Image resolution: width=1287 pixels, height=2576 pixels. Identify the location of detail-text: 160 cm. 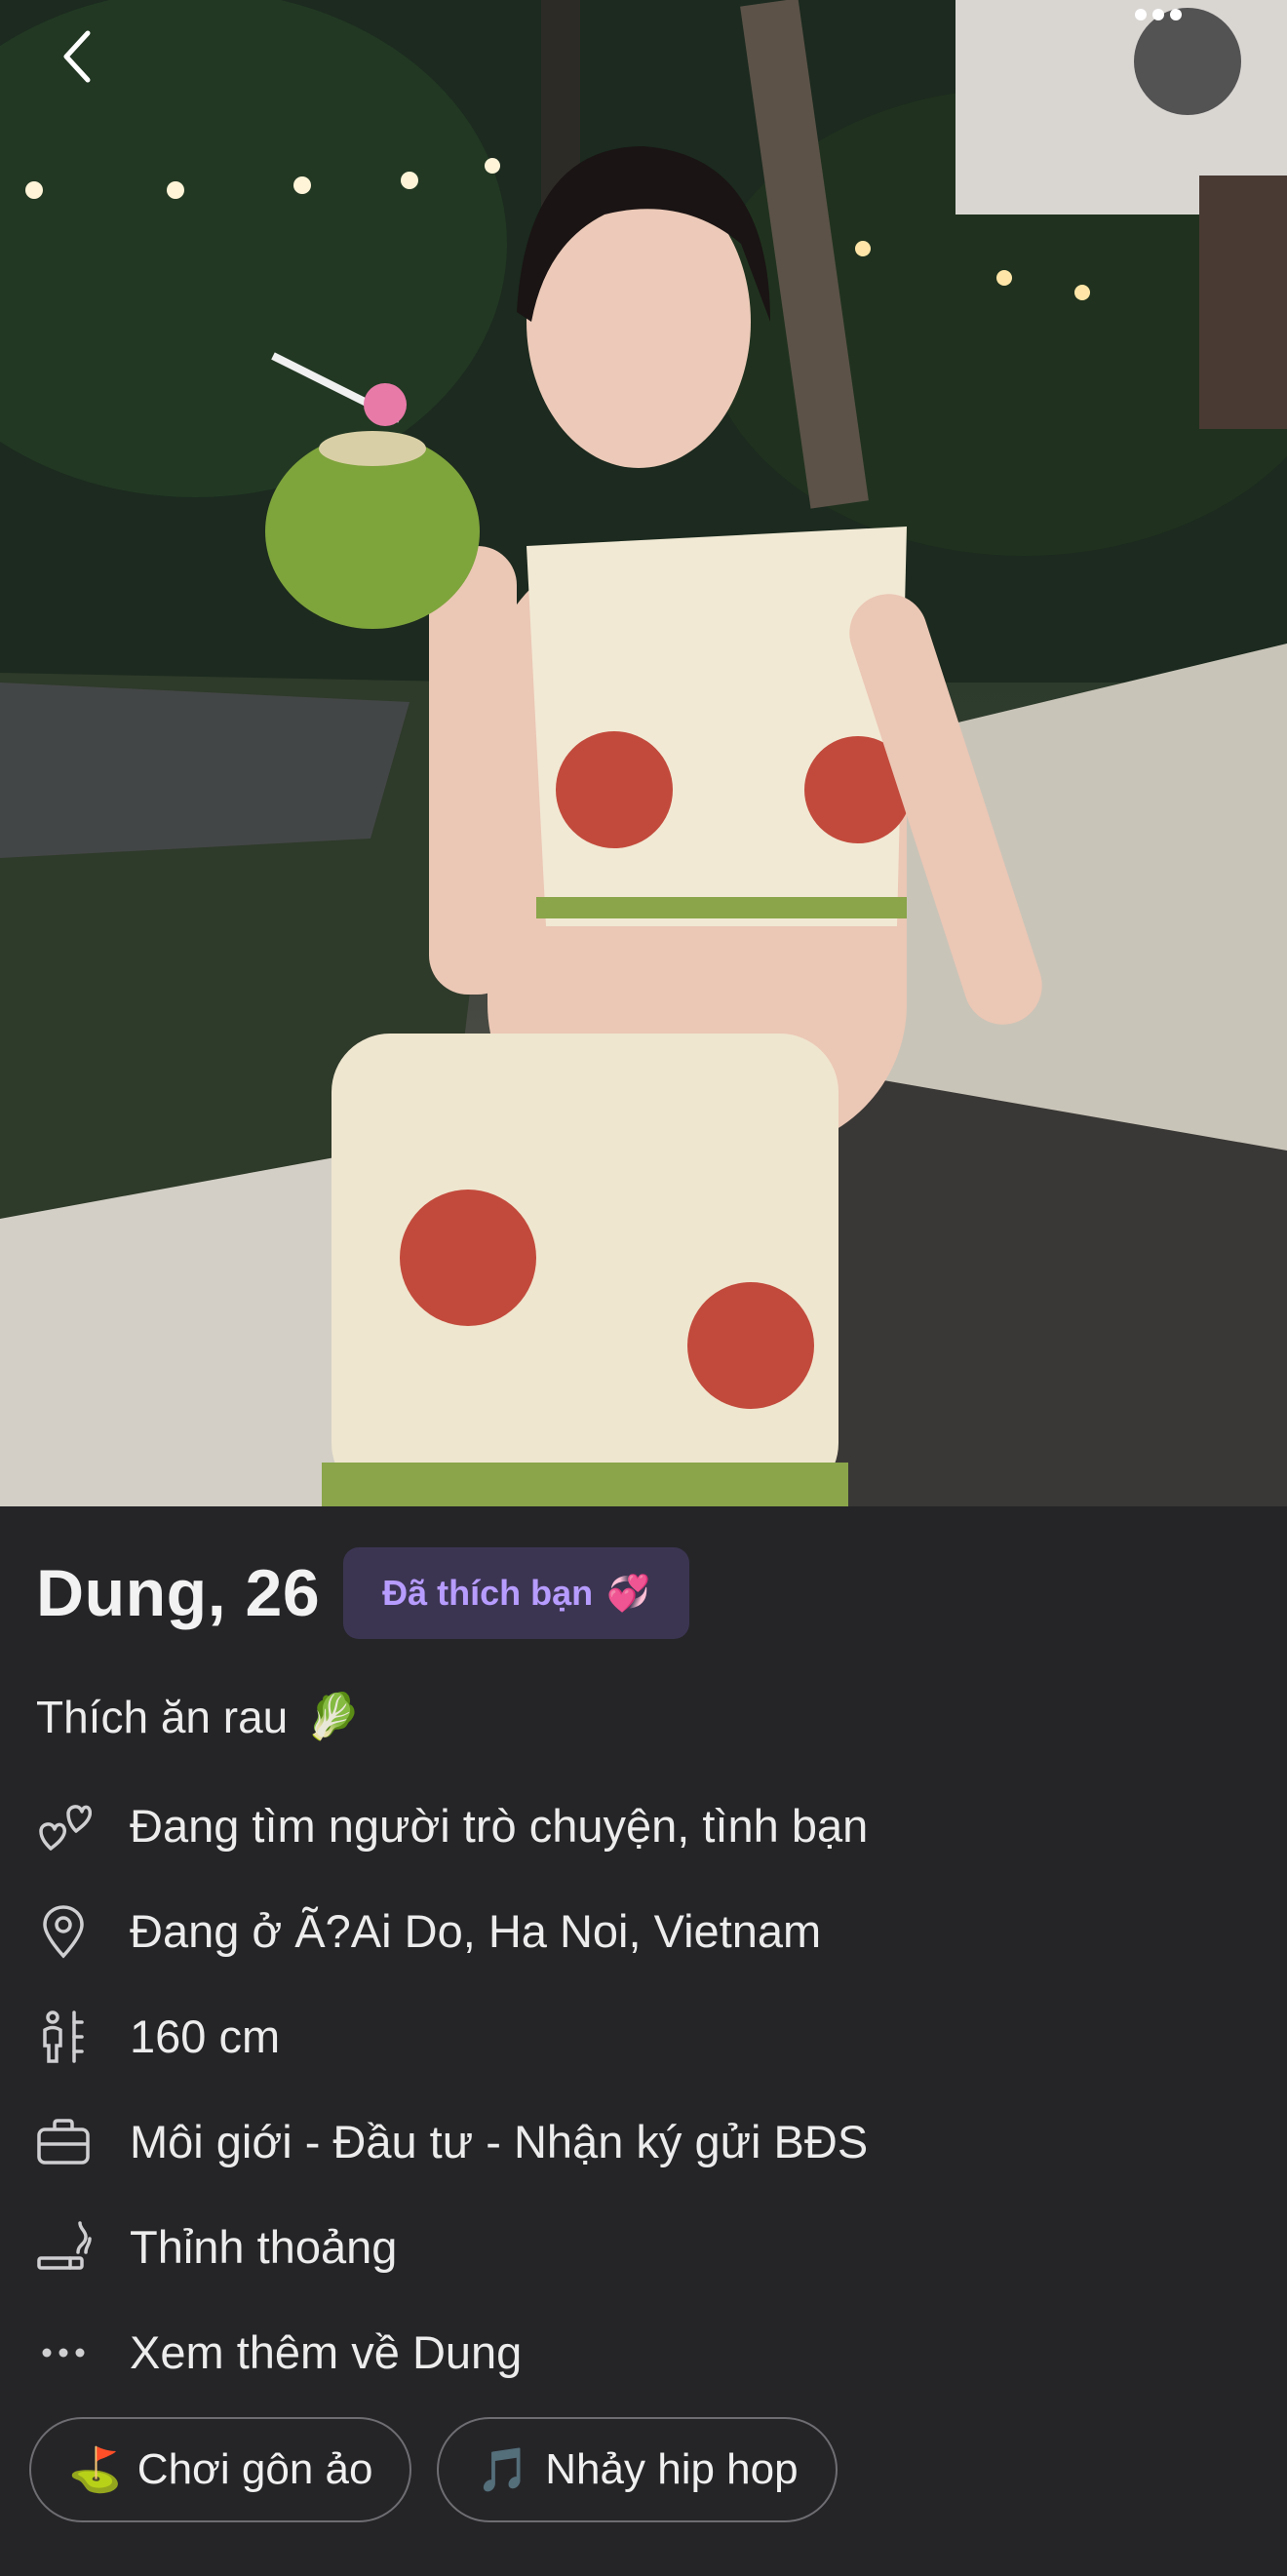
(205, 2036).